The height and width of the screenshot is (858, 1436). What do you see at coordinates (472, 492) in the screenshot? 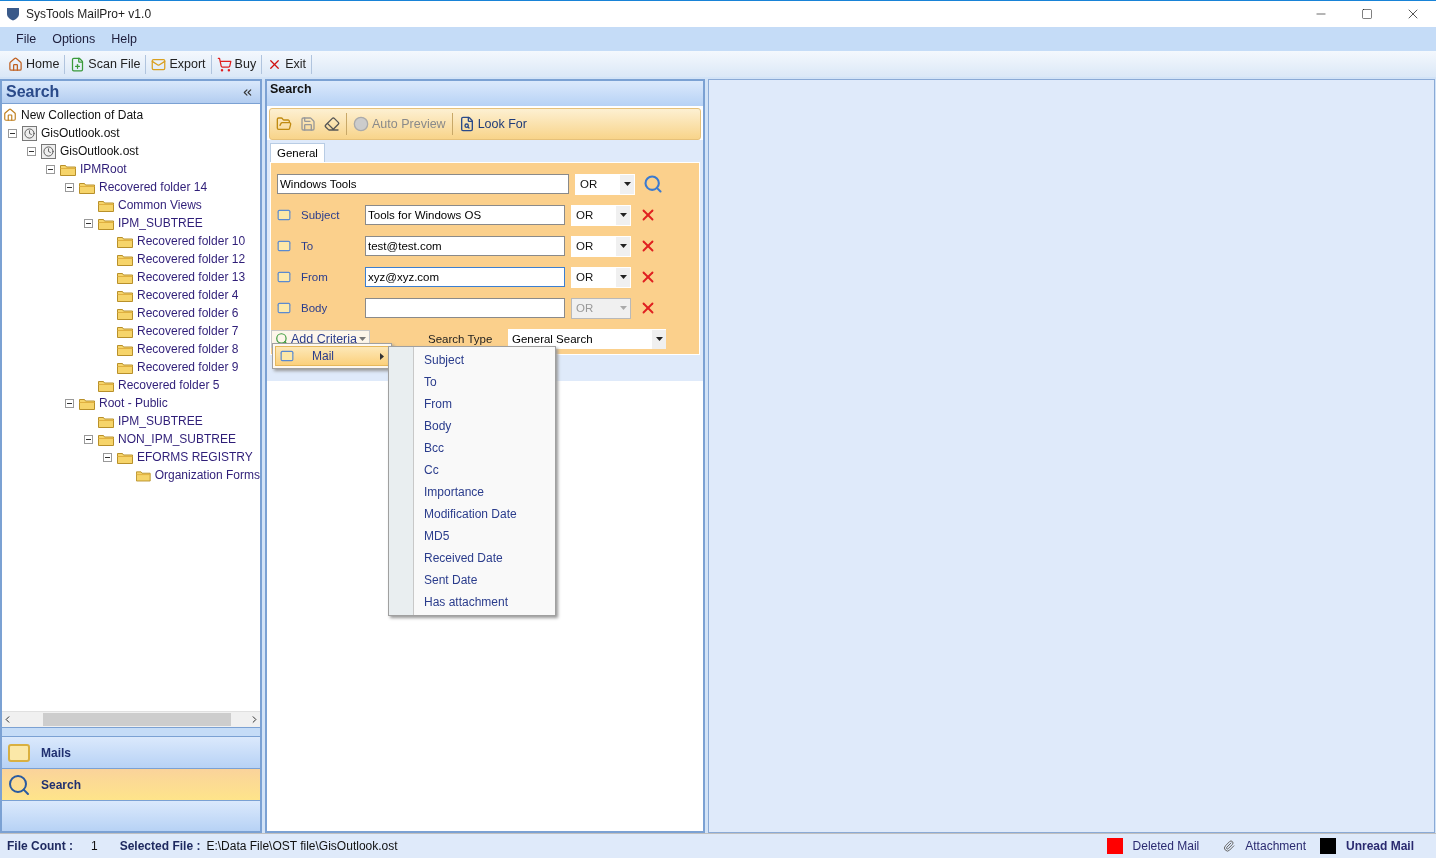
I see `menu-item: Importance` at bounding box center [472, 492].